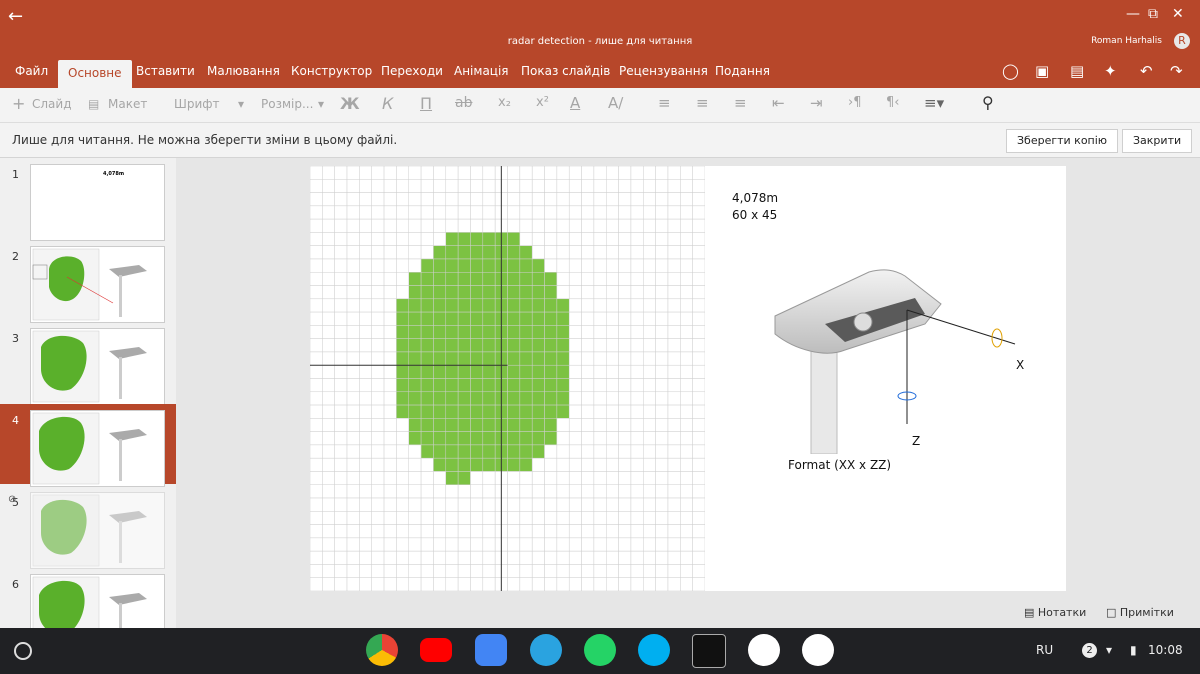 The height and width of the screenshot is (674, 1200). Describe the element at coordinates (565, 73) in the screenshot. I see `tab-slideshow: Показ слайдів` at that location.